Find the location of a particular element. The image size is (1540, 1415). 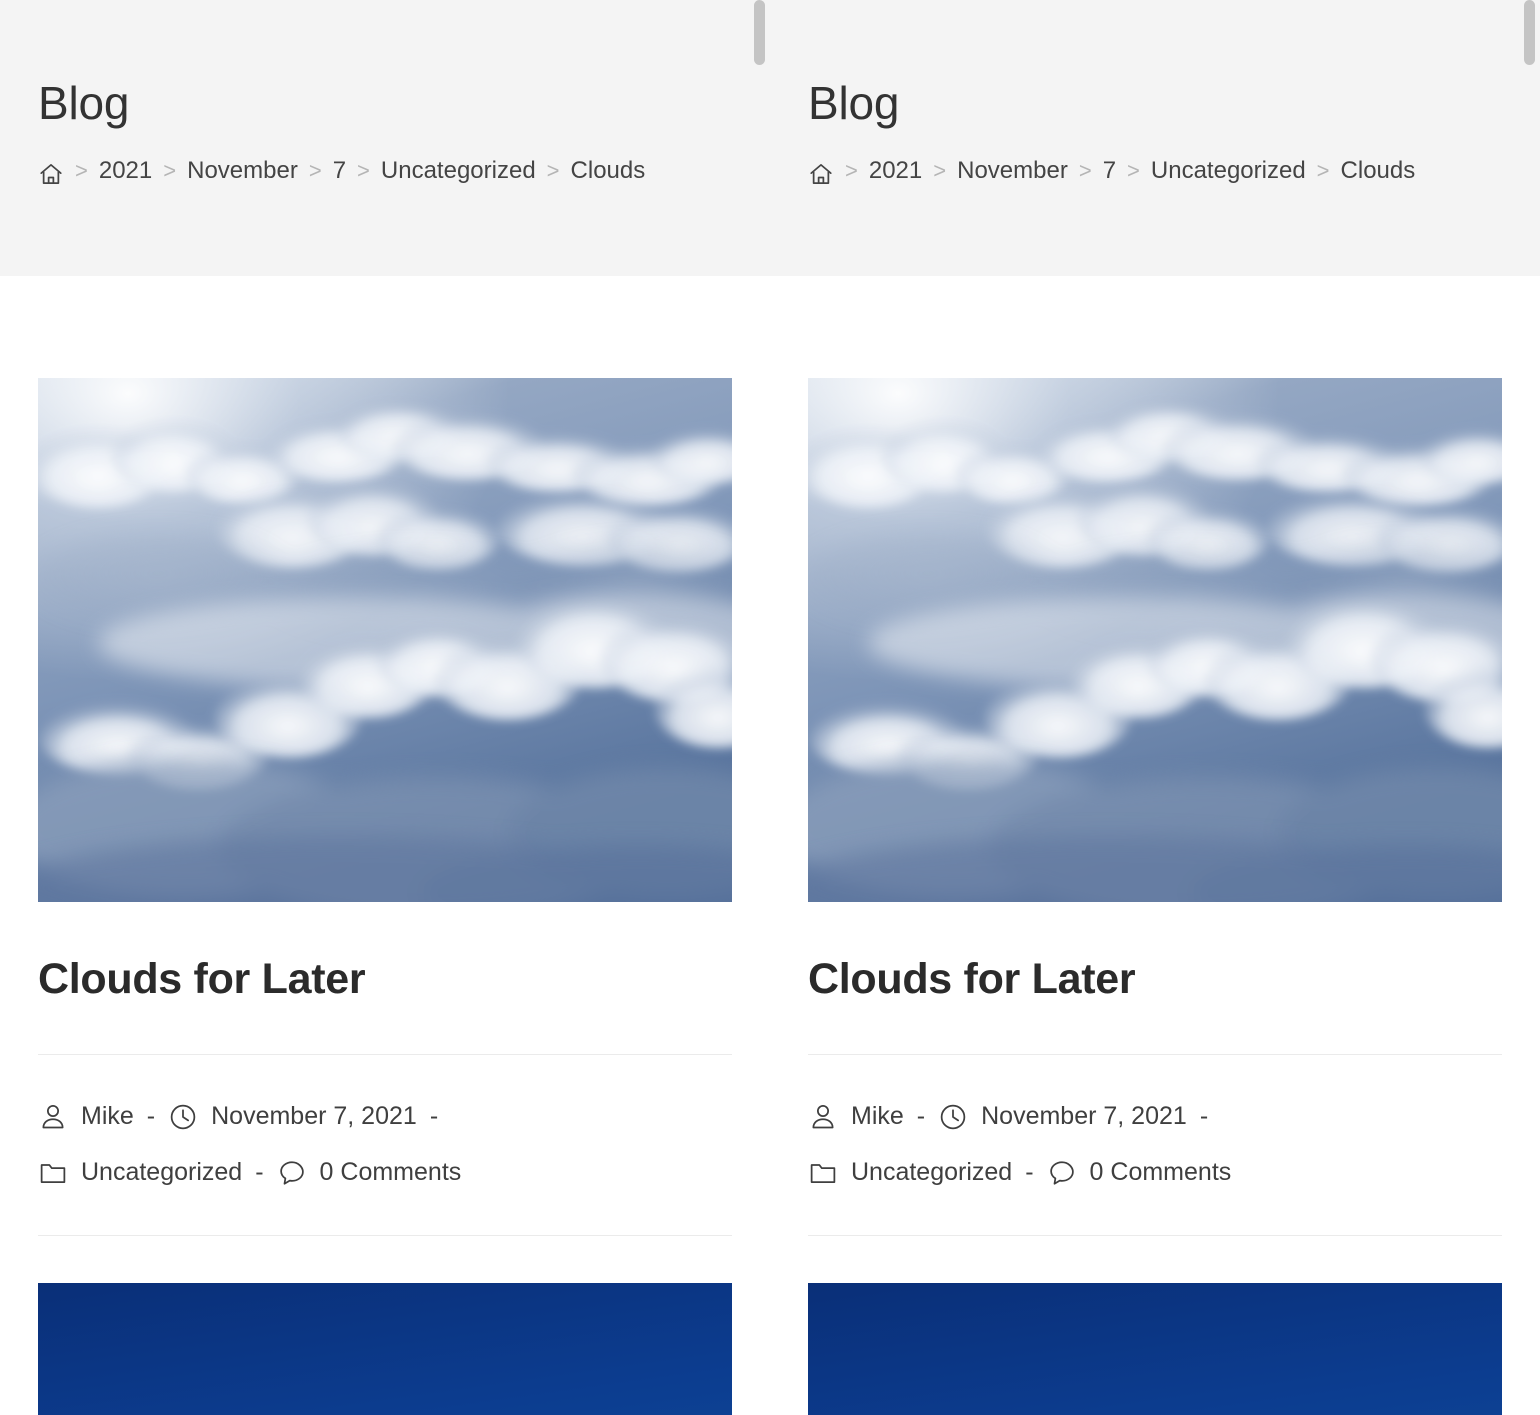

scrollbar-left-pane is located at coordinates (759, 707).